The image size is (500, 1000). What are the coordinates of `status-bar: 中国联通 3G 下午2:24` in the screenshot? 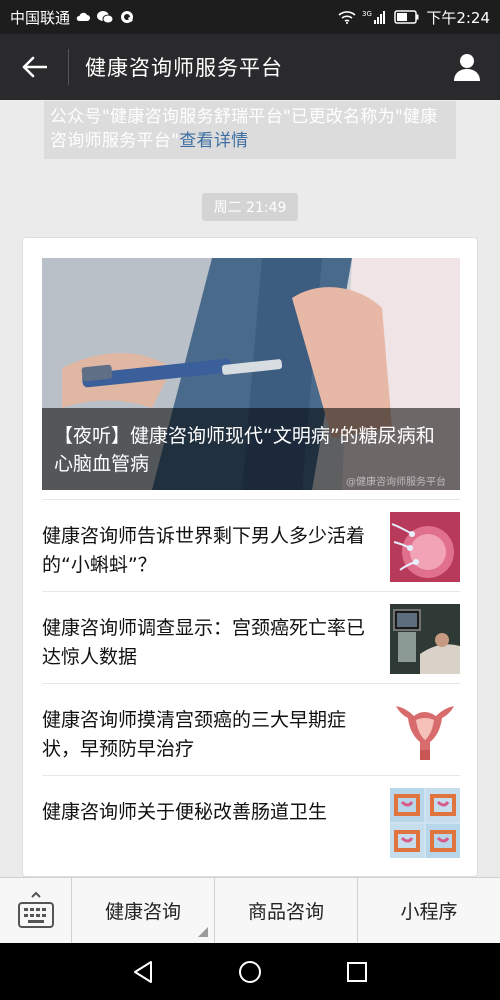 It's located at (250, 17).